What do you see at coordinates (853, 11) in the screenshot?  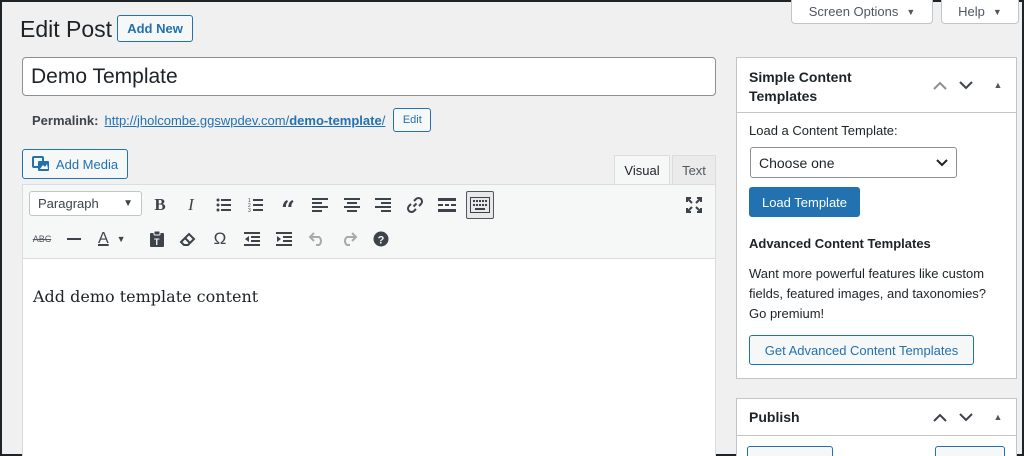 I see `screen-options-label: Screen Options` at bounding box center [853, 11].